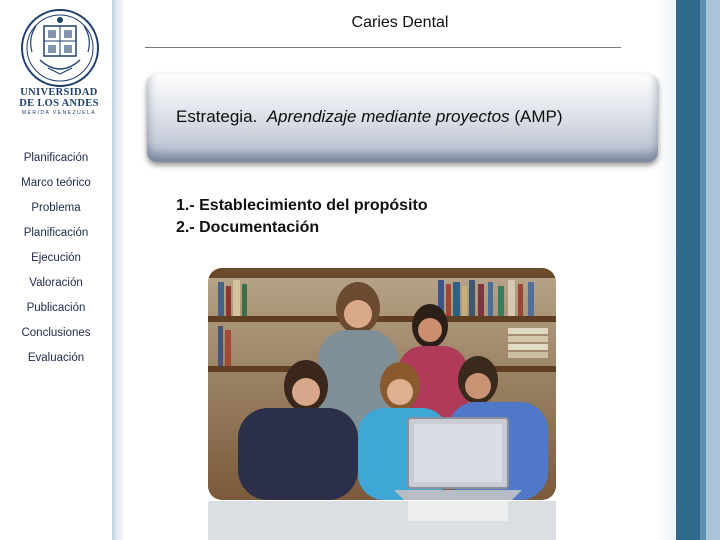 The image size is (720, 540). What do you see at coordinates (666, 270) in the screenshot?
I see `right-shade` at bounding box center [666, 270].